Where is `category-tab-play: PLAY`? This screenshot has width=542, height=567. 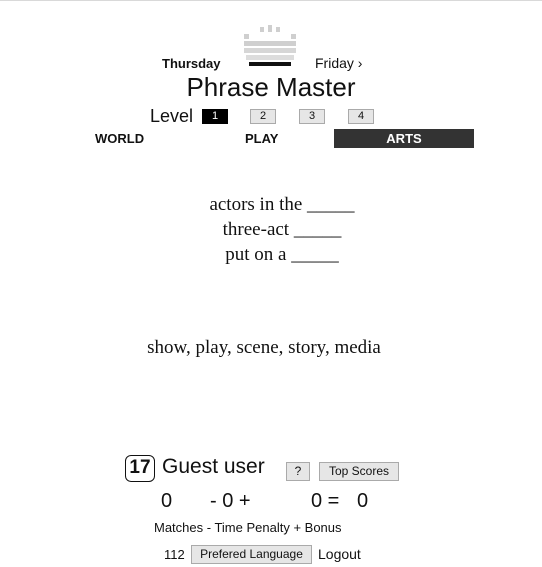 category-tab-play: PLAY is located at coordinates (261, 138).